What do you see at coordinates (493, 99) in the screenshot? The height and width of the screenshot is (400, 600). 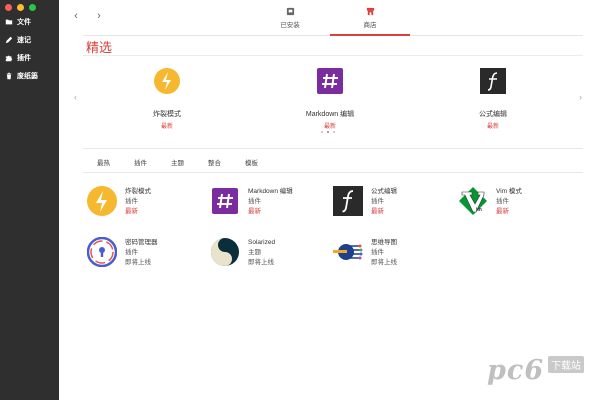 I see `featured-item: 公式编辑 最新` at bounding box center [493, 99].